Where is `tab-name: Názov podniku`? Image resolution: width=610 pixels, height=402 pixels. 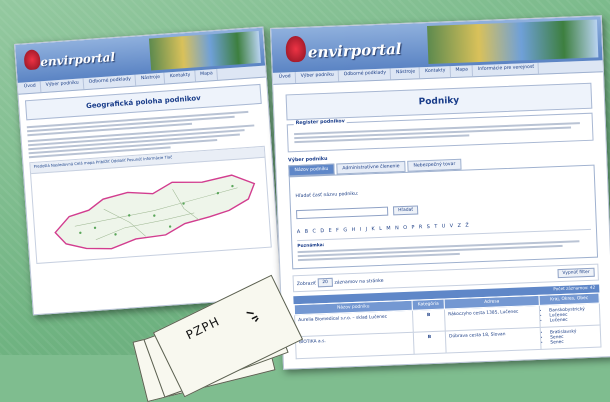
tab-name: Názov podniku is located at coordinates (311, 170).